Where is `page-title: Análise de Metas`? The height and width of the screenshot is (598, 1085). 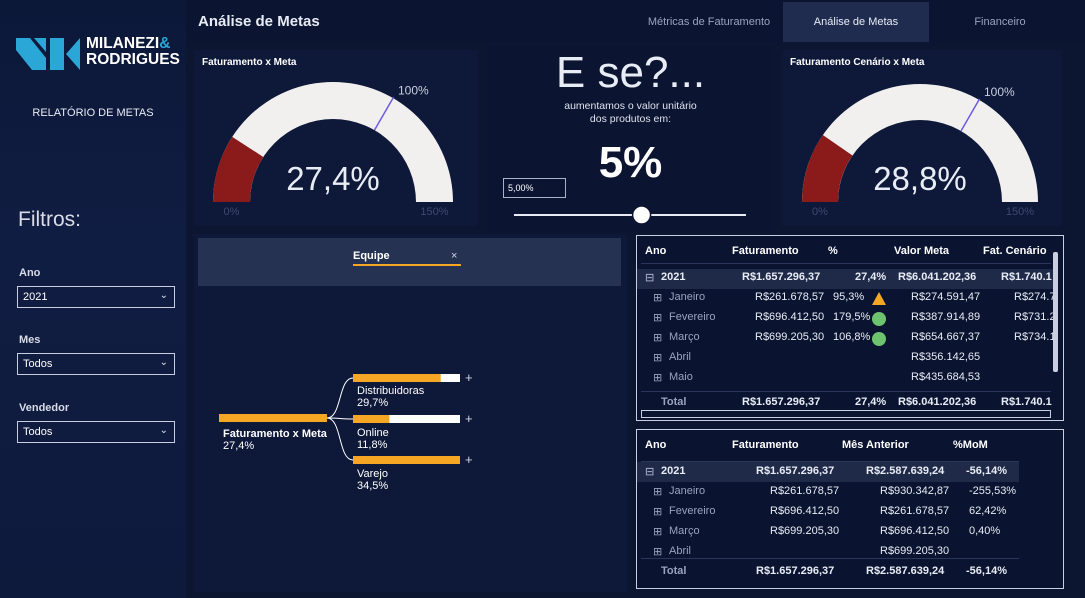
page-title: Análise de Metas is located at coordinates (259, 21).